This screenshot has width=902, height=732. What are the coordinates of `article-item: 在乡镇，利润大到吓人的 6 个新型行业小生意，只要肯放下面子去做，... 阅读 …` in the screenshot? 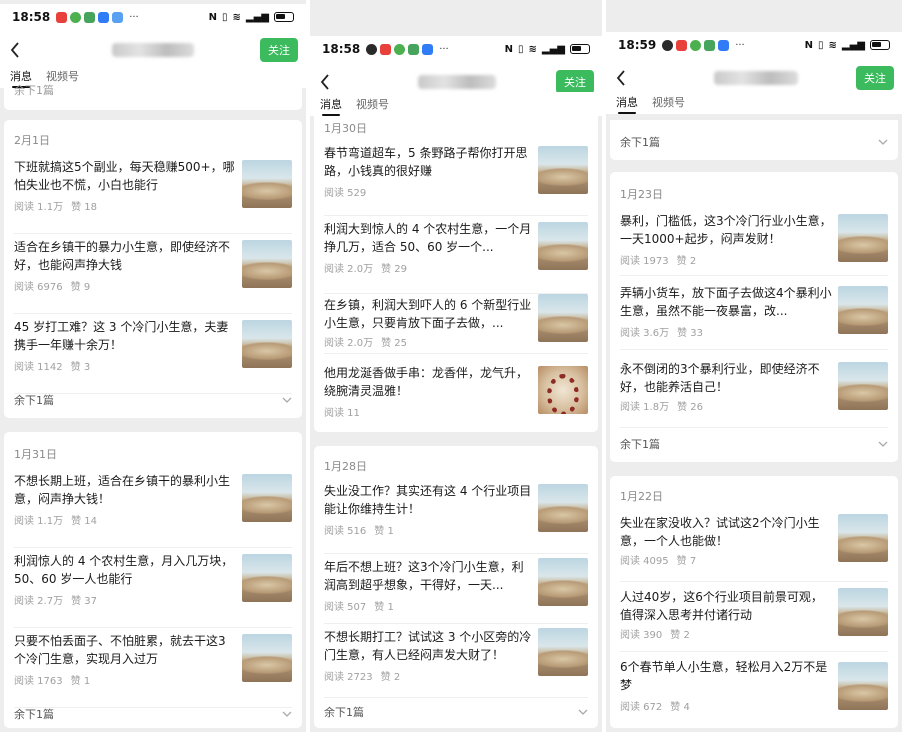 It's located at (456, 324).